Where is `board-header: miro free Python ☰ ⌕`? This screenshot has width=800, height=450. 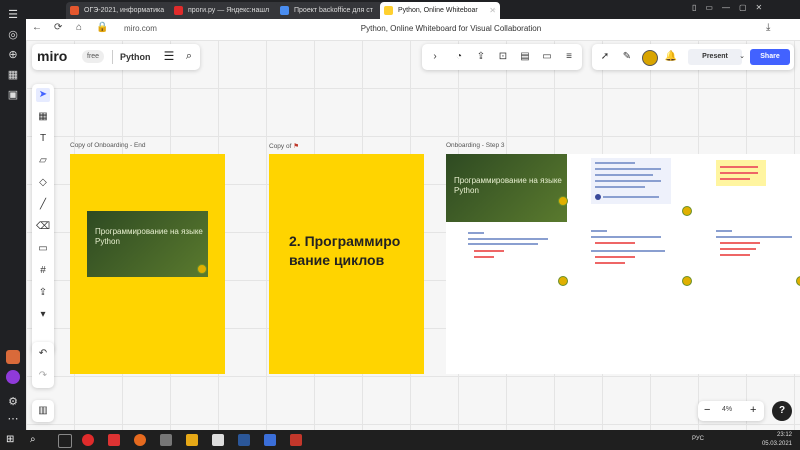
board-header: miro free Python ☰ ⌕ is located at coordinates (116, 57).